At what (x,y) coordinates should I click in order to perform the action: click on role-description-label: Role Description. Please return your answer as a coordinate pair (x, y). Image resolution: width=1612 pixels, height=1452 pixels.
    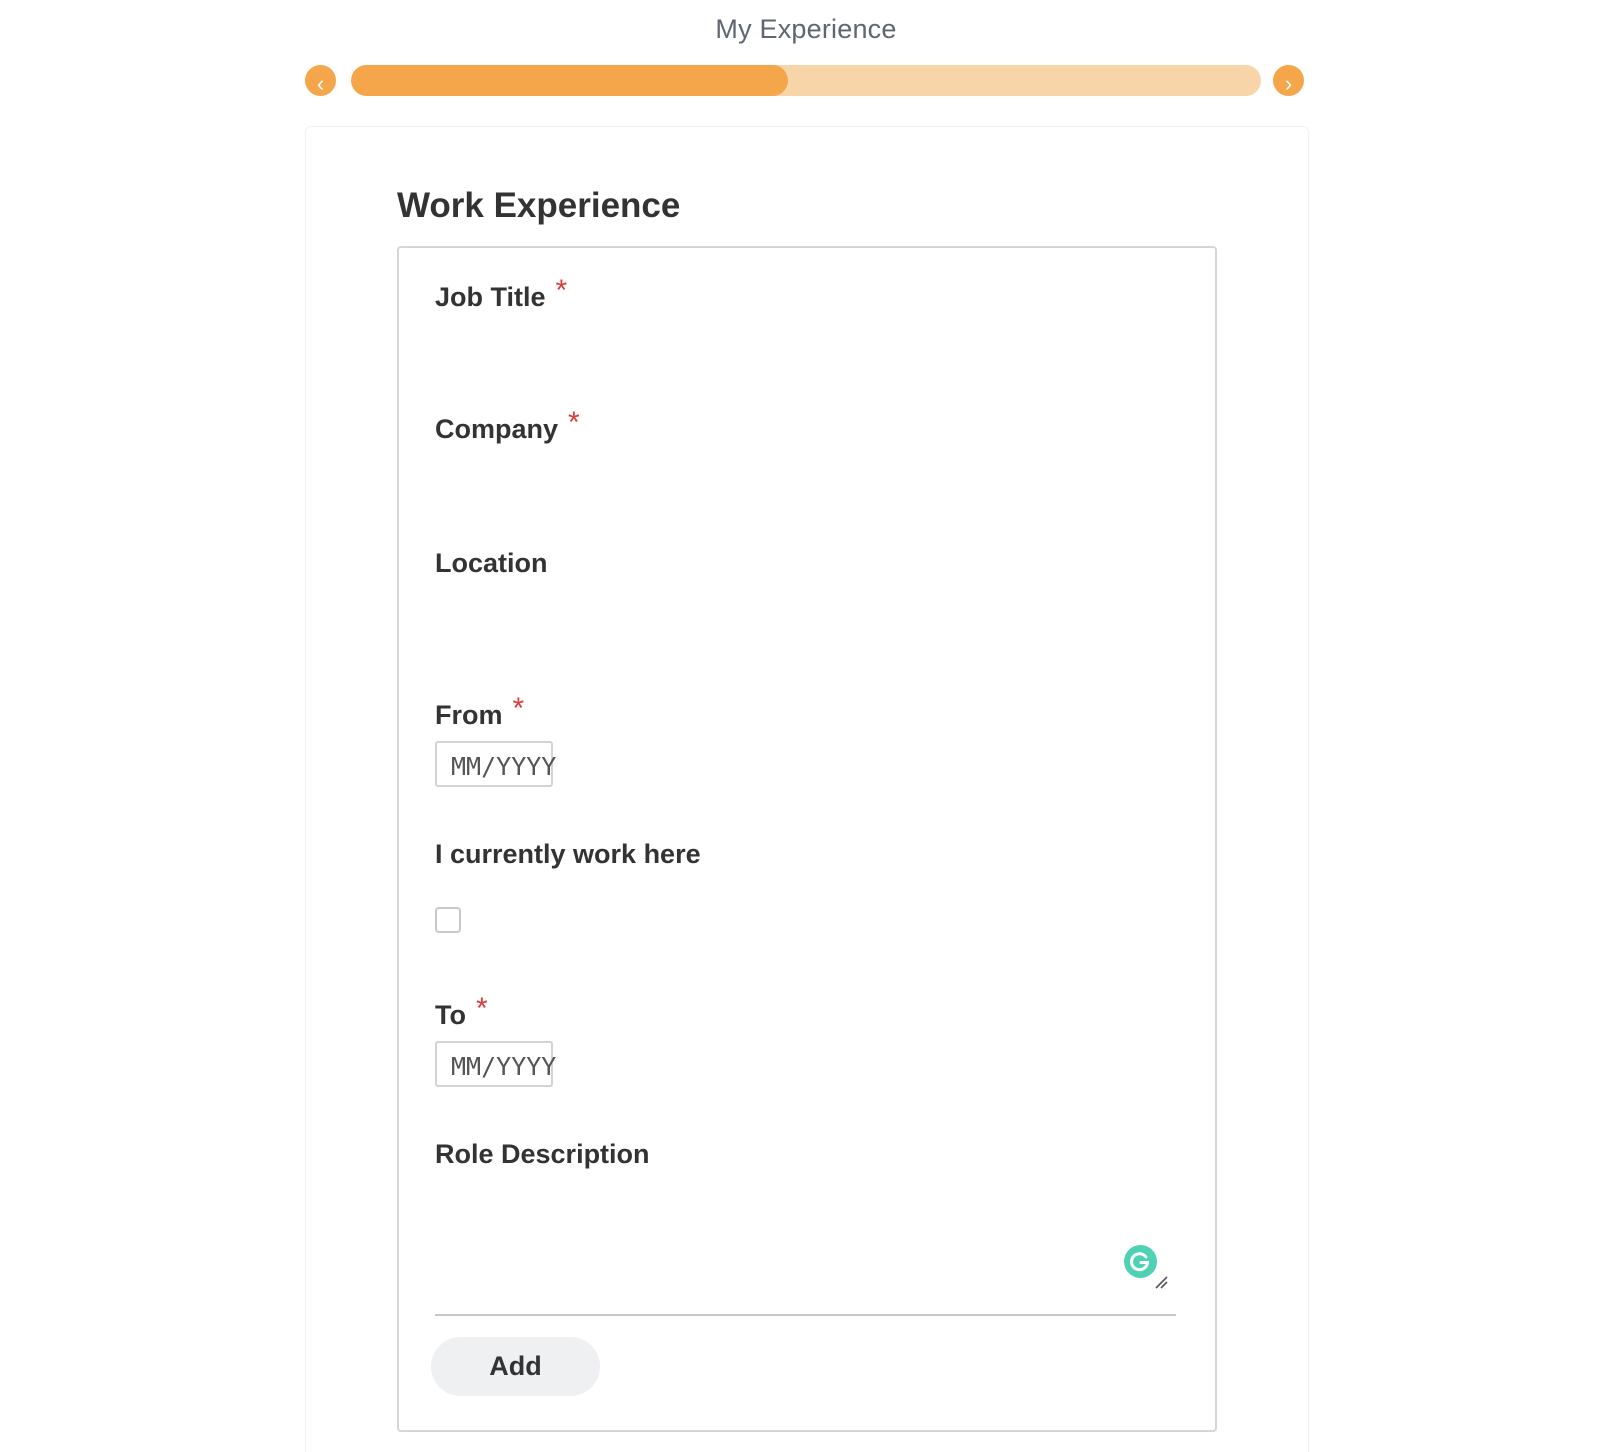
    Looking at the image, I should click on (542, 1154).